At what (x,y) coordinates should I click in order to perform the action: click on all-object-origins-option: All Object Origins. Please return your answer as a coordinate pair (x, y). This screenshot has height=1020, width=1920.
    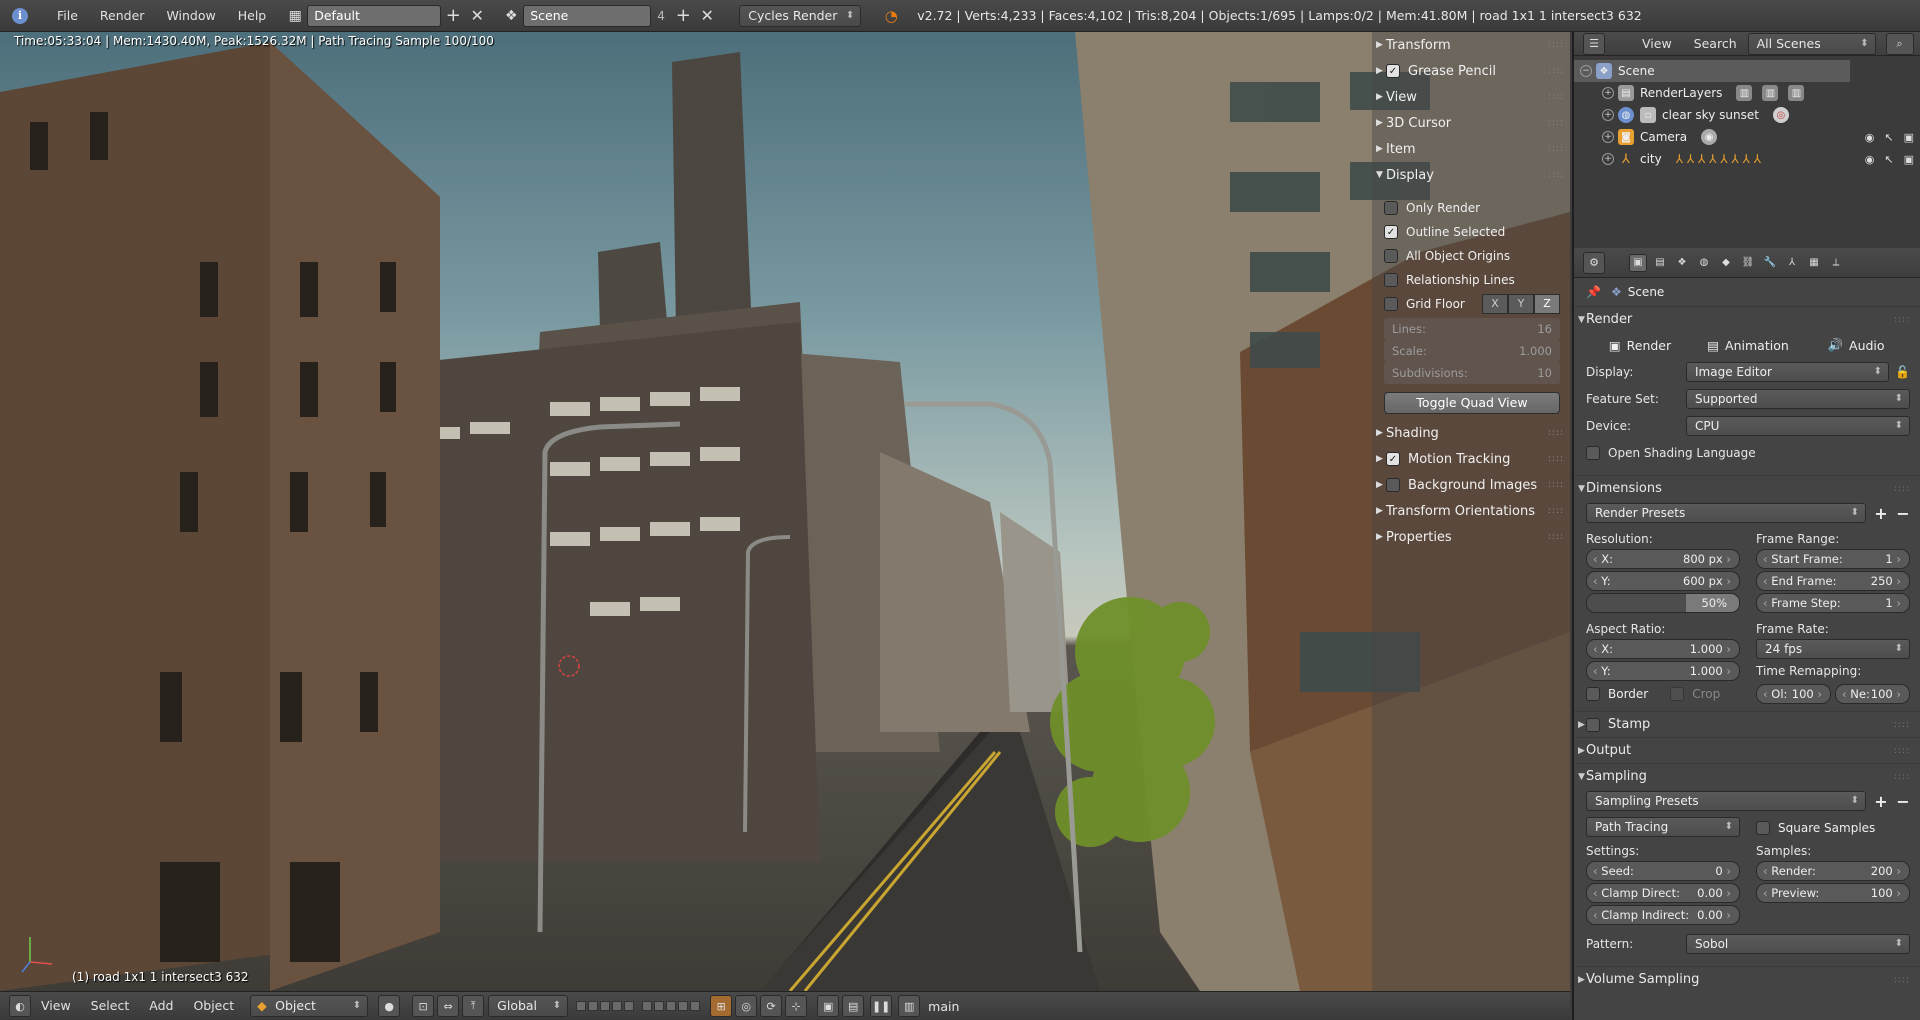
    Looking at the image, I should click on (1471, 256).